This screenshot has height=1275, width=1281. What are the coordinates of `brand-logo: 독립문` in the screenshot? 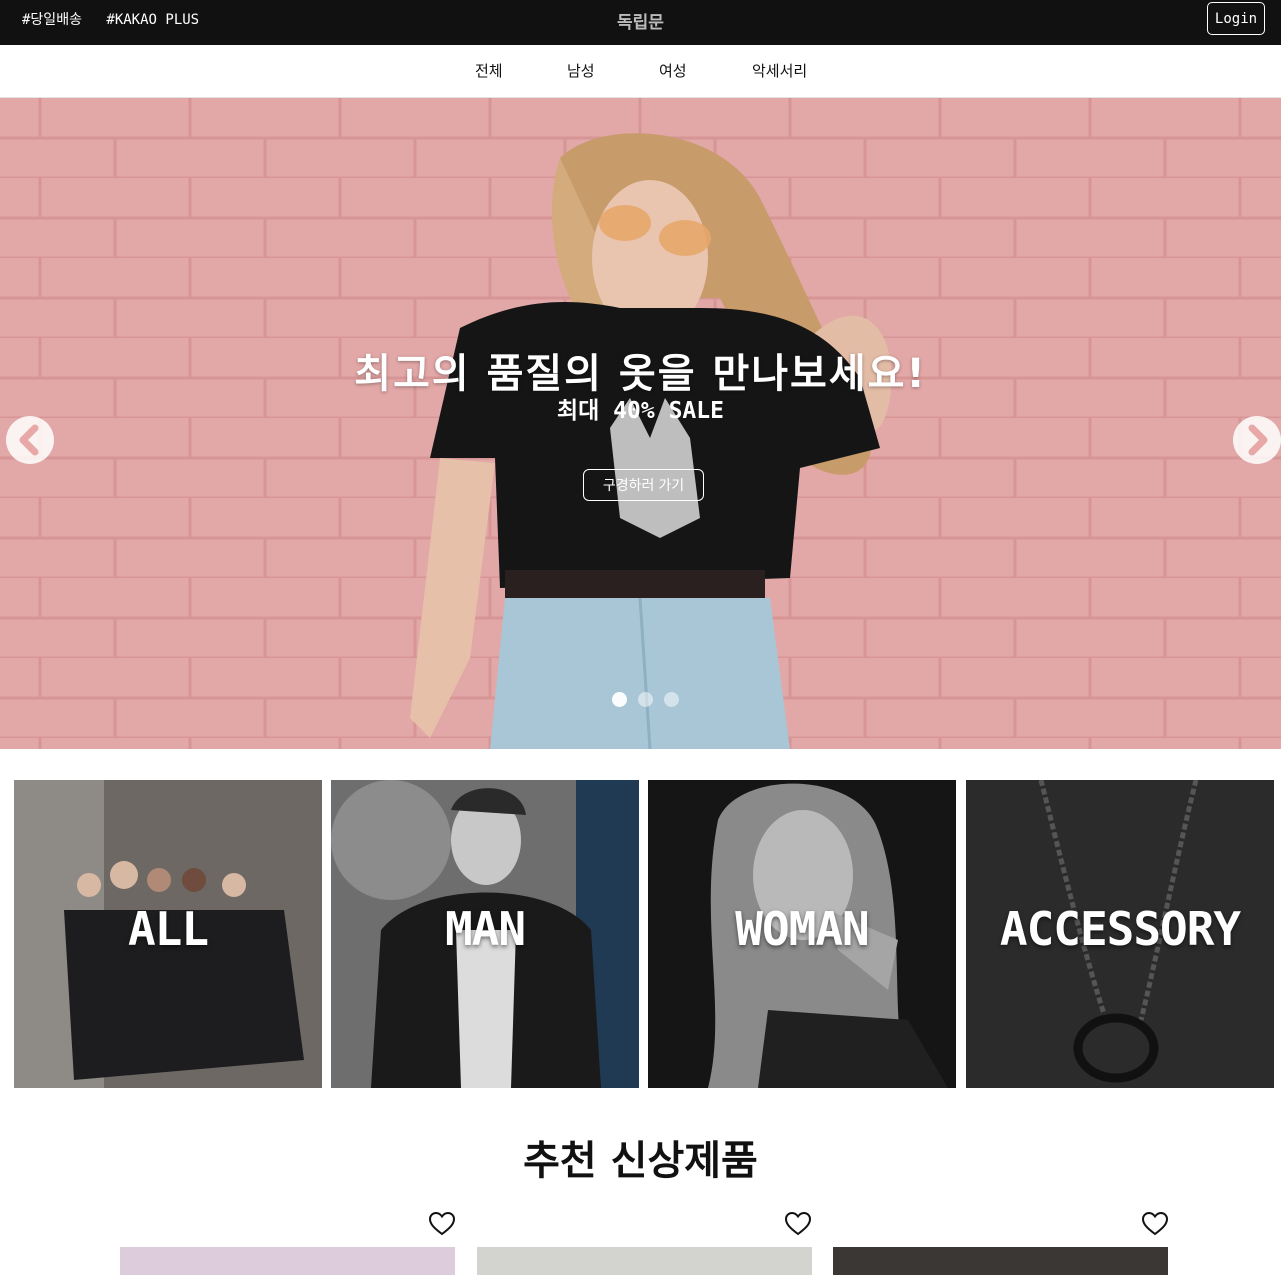 It's located at (640, 23).